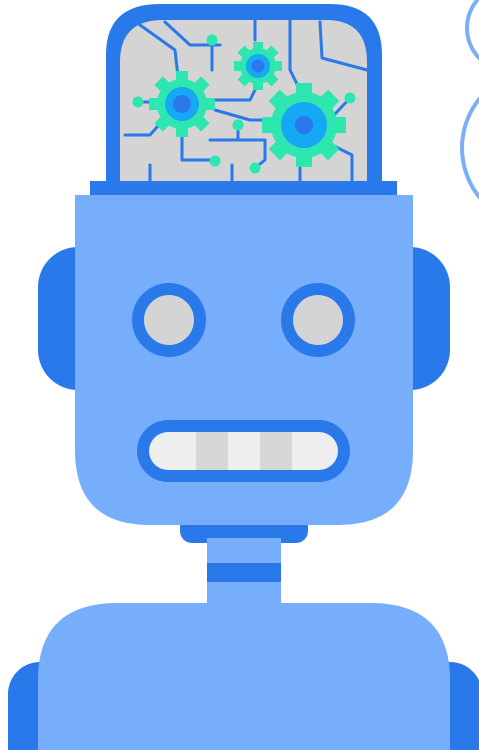  What do you see at coordinates (318, 320) in the screenshot?
I see `right-eye` at bounding box center [318, 320].